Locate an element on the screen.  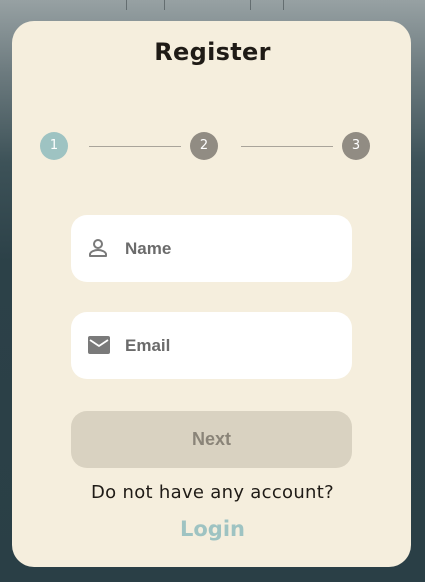
page-title: Register is located at coordinates (212, 52).